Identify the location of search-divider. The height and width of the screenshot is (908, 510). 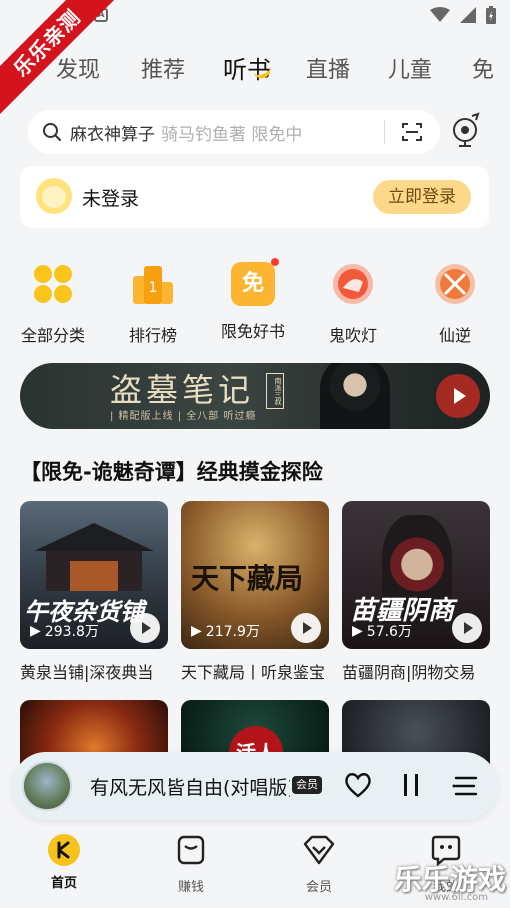
(384, 132).